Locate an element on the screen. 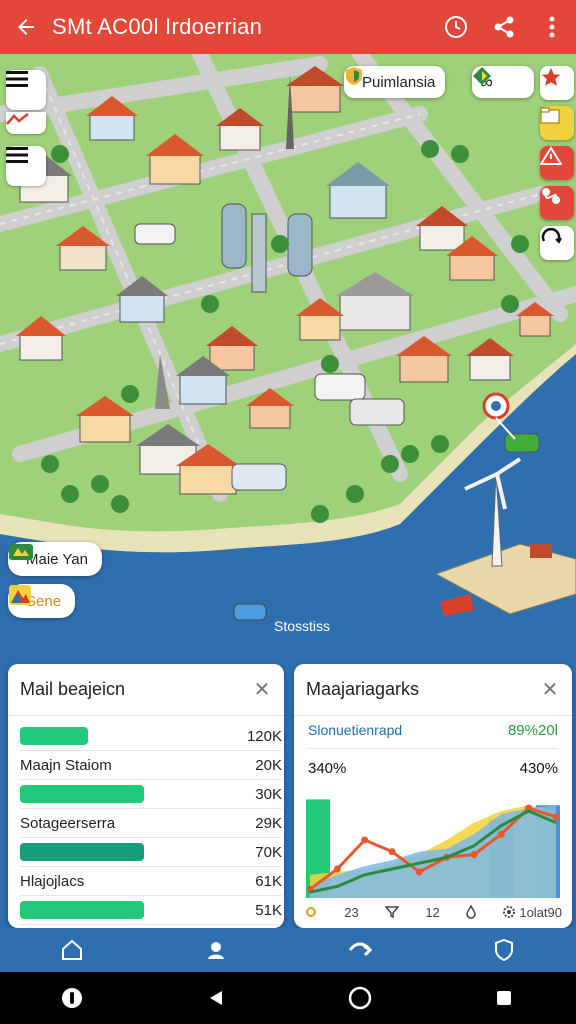  list-item-value: 20K is located at coordinates (268, 765).